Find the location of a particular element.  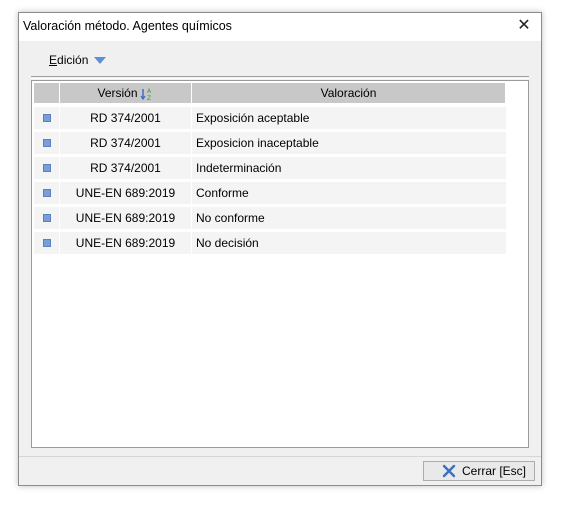

table-row: UNE-EN 689:2019 No conforme is located at coordinates (270, 218).